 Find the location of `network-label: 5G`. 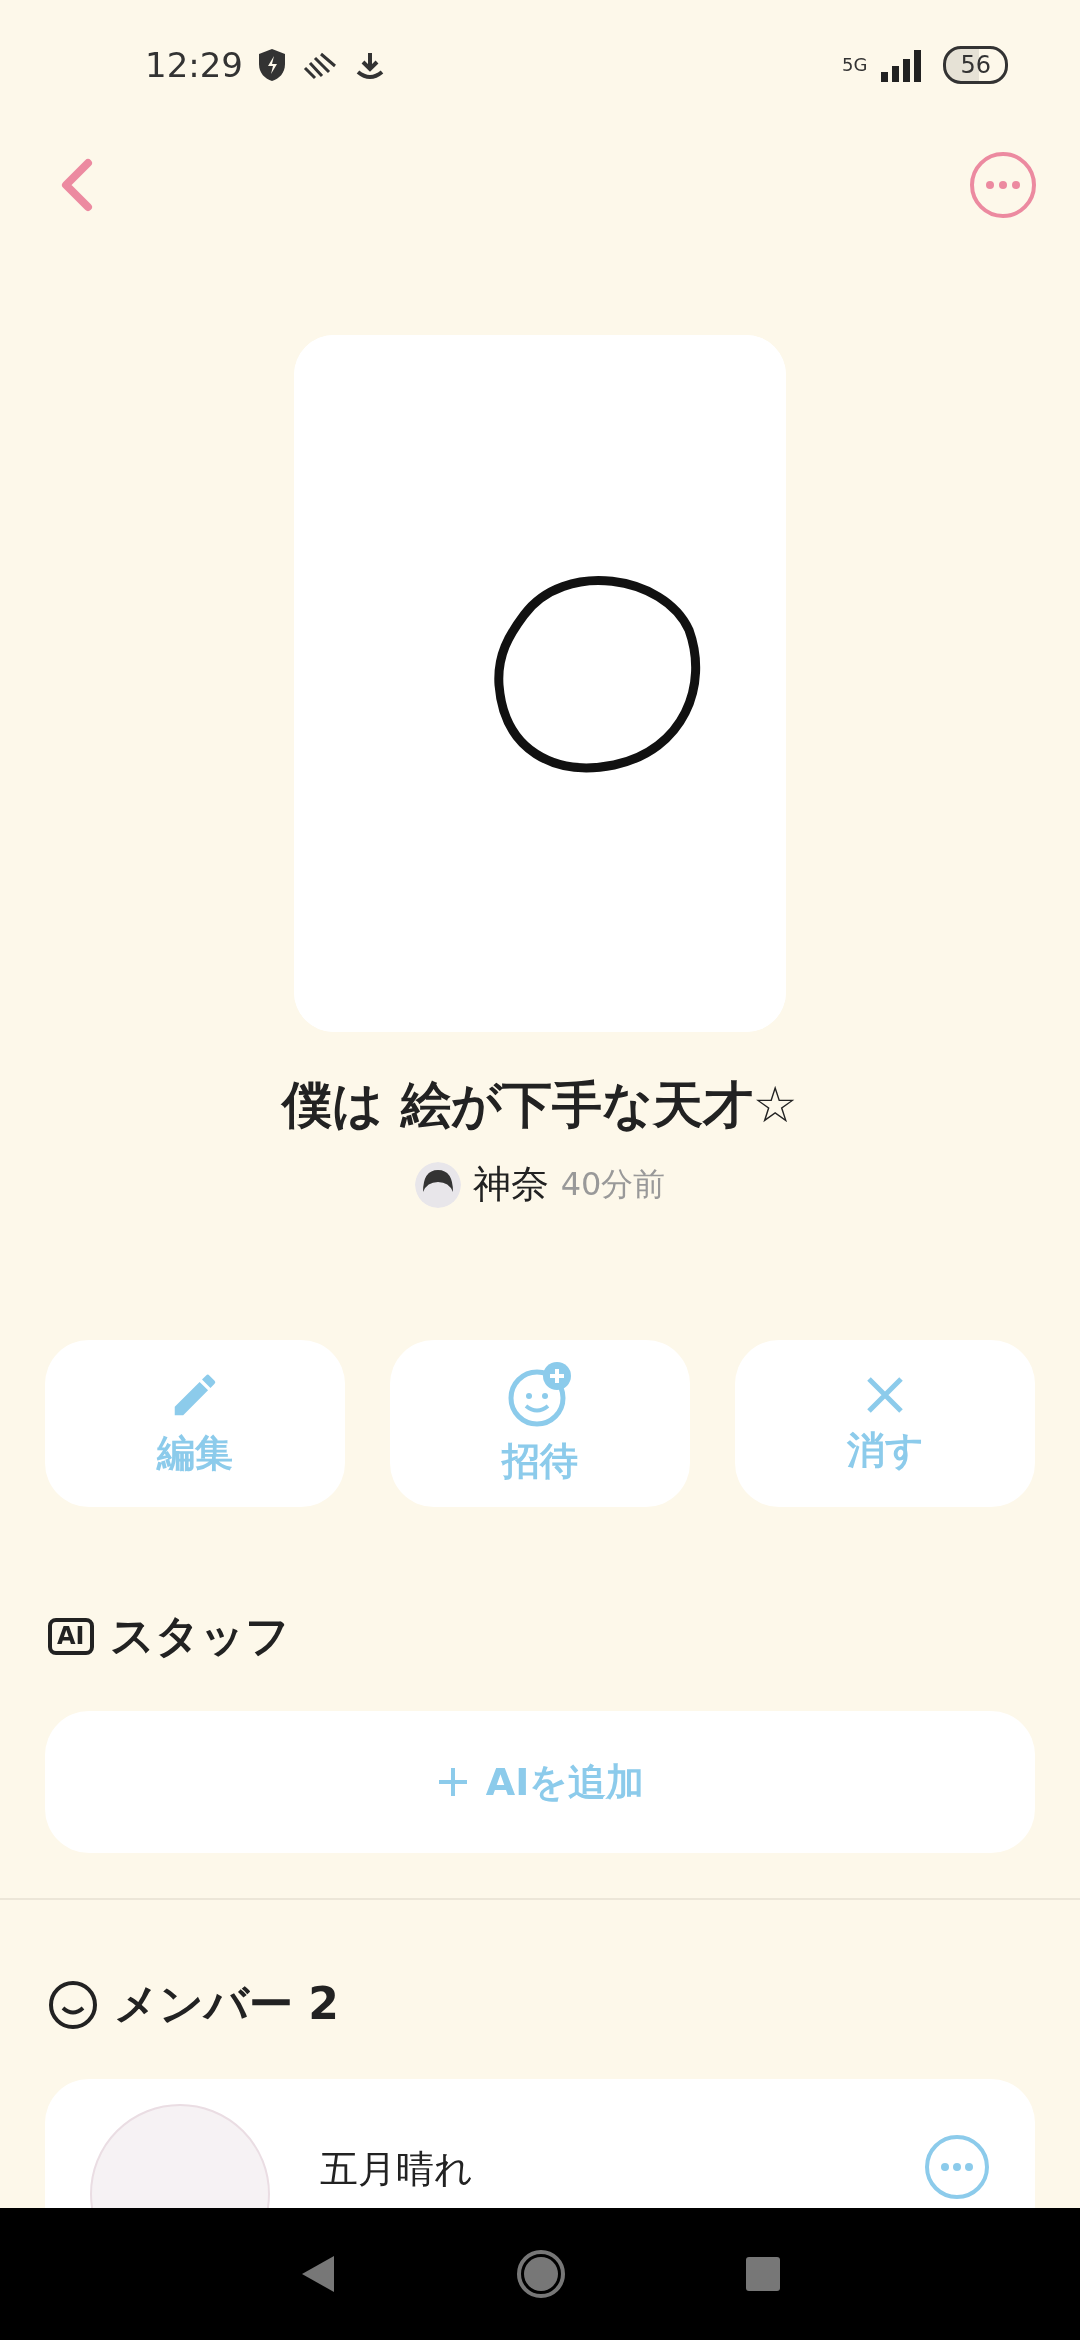

network-label: 5G is located at coordinates (855, 65).